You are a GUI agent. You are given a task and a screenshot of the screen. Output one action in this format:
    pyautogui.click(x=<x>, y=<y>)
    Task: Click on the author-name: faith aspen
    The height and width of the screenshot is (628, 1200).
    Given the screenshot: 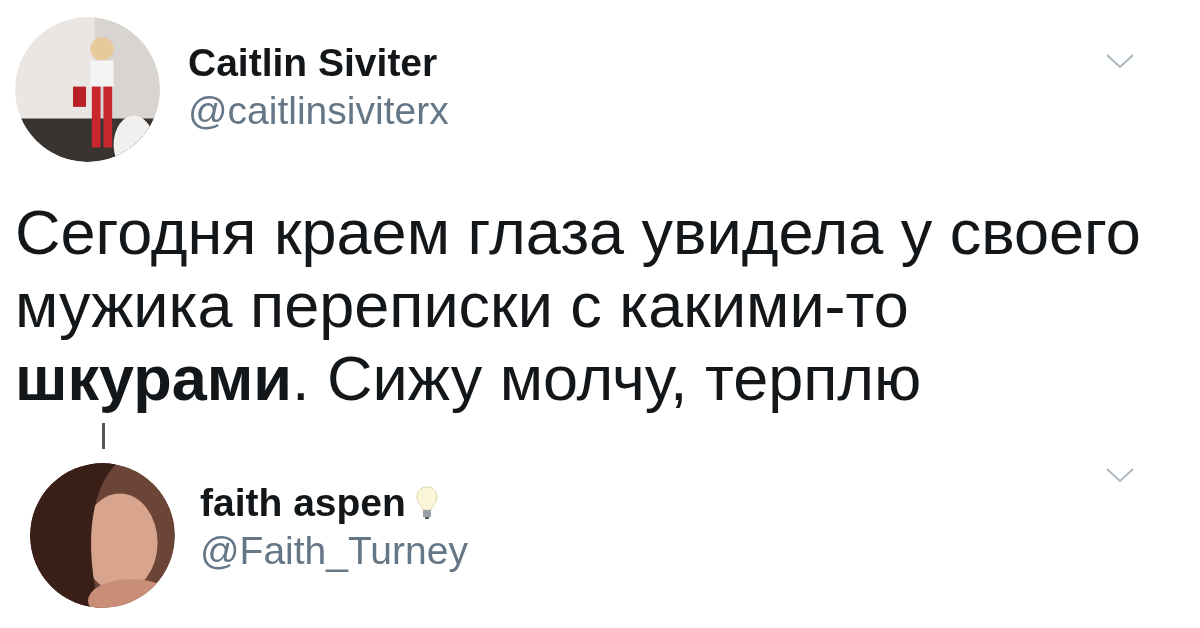 What is the action you would take?
    pyautogui.click(x=303, y=503)
    